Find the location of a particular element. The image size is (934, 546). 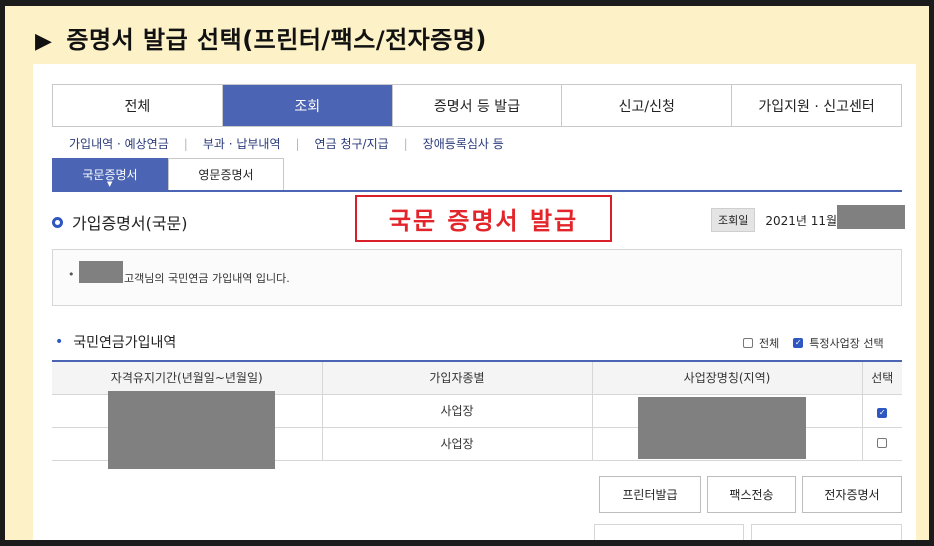

redacted-date-block is located at coordinates (871, 217).